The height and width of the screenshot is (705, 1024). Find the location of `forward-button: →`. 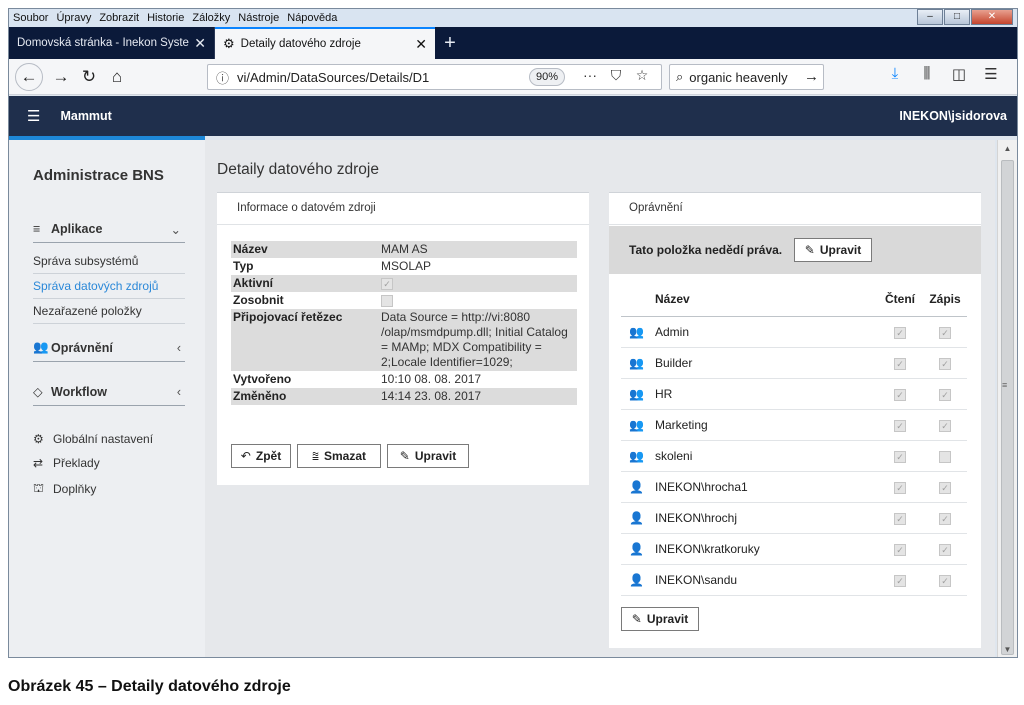

forward-button: → is located at coordinates (61, 77).